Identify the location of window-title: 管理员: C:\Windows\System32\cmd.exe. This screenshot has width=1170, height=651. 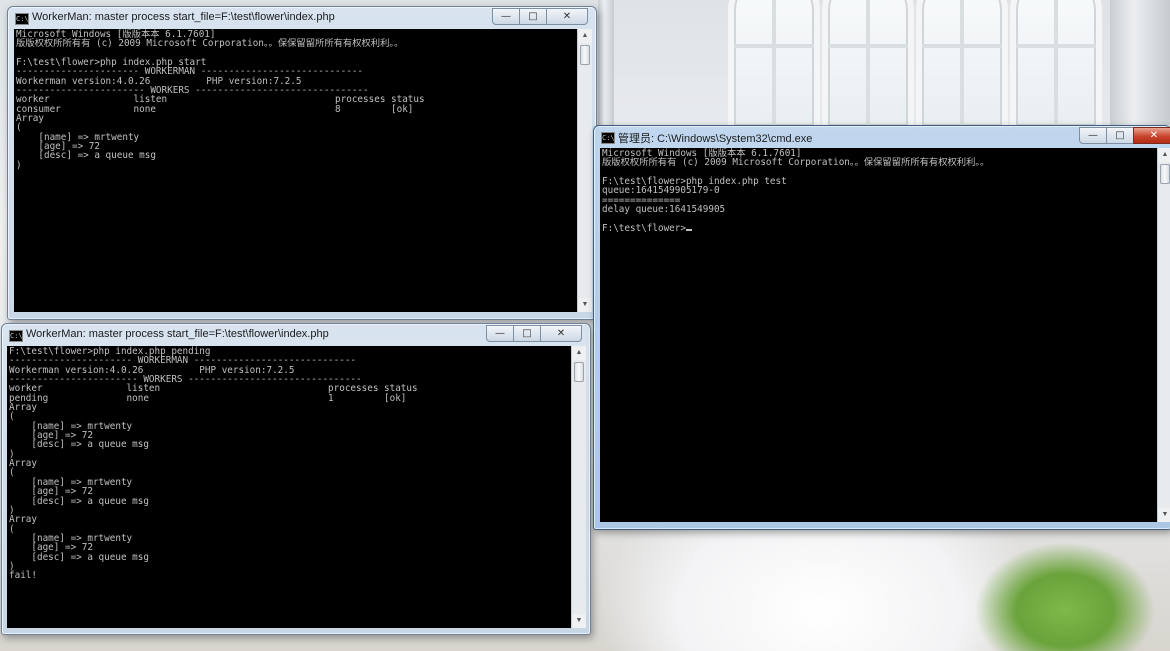
(715, 139).